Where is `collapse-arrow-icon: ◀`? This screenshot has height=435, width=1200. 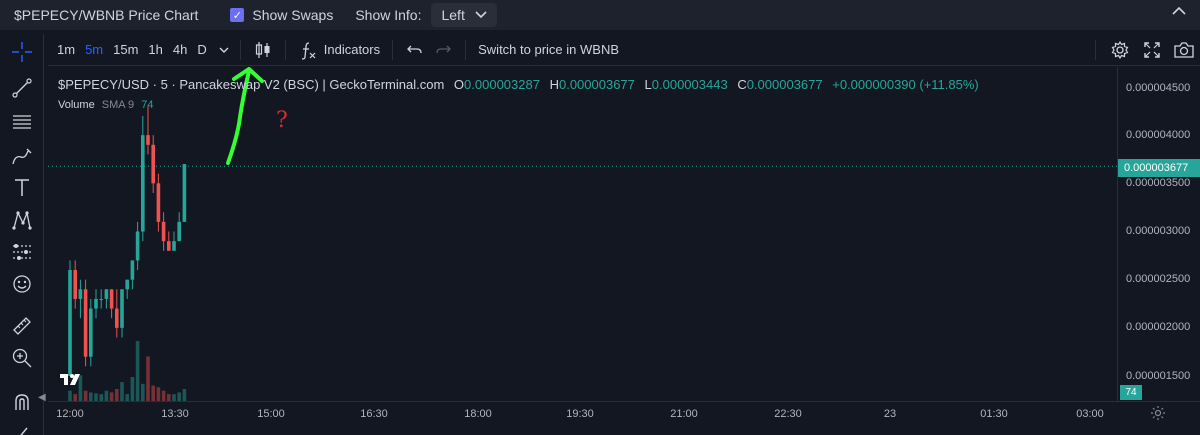 collapse-arrow-icon: ◀ is located at coordinates (42, 397).